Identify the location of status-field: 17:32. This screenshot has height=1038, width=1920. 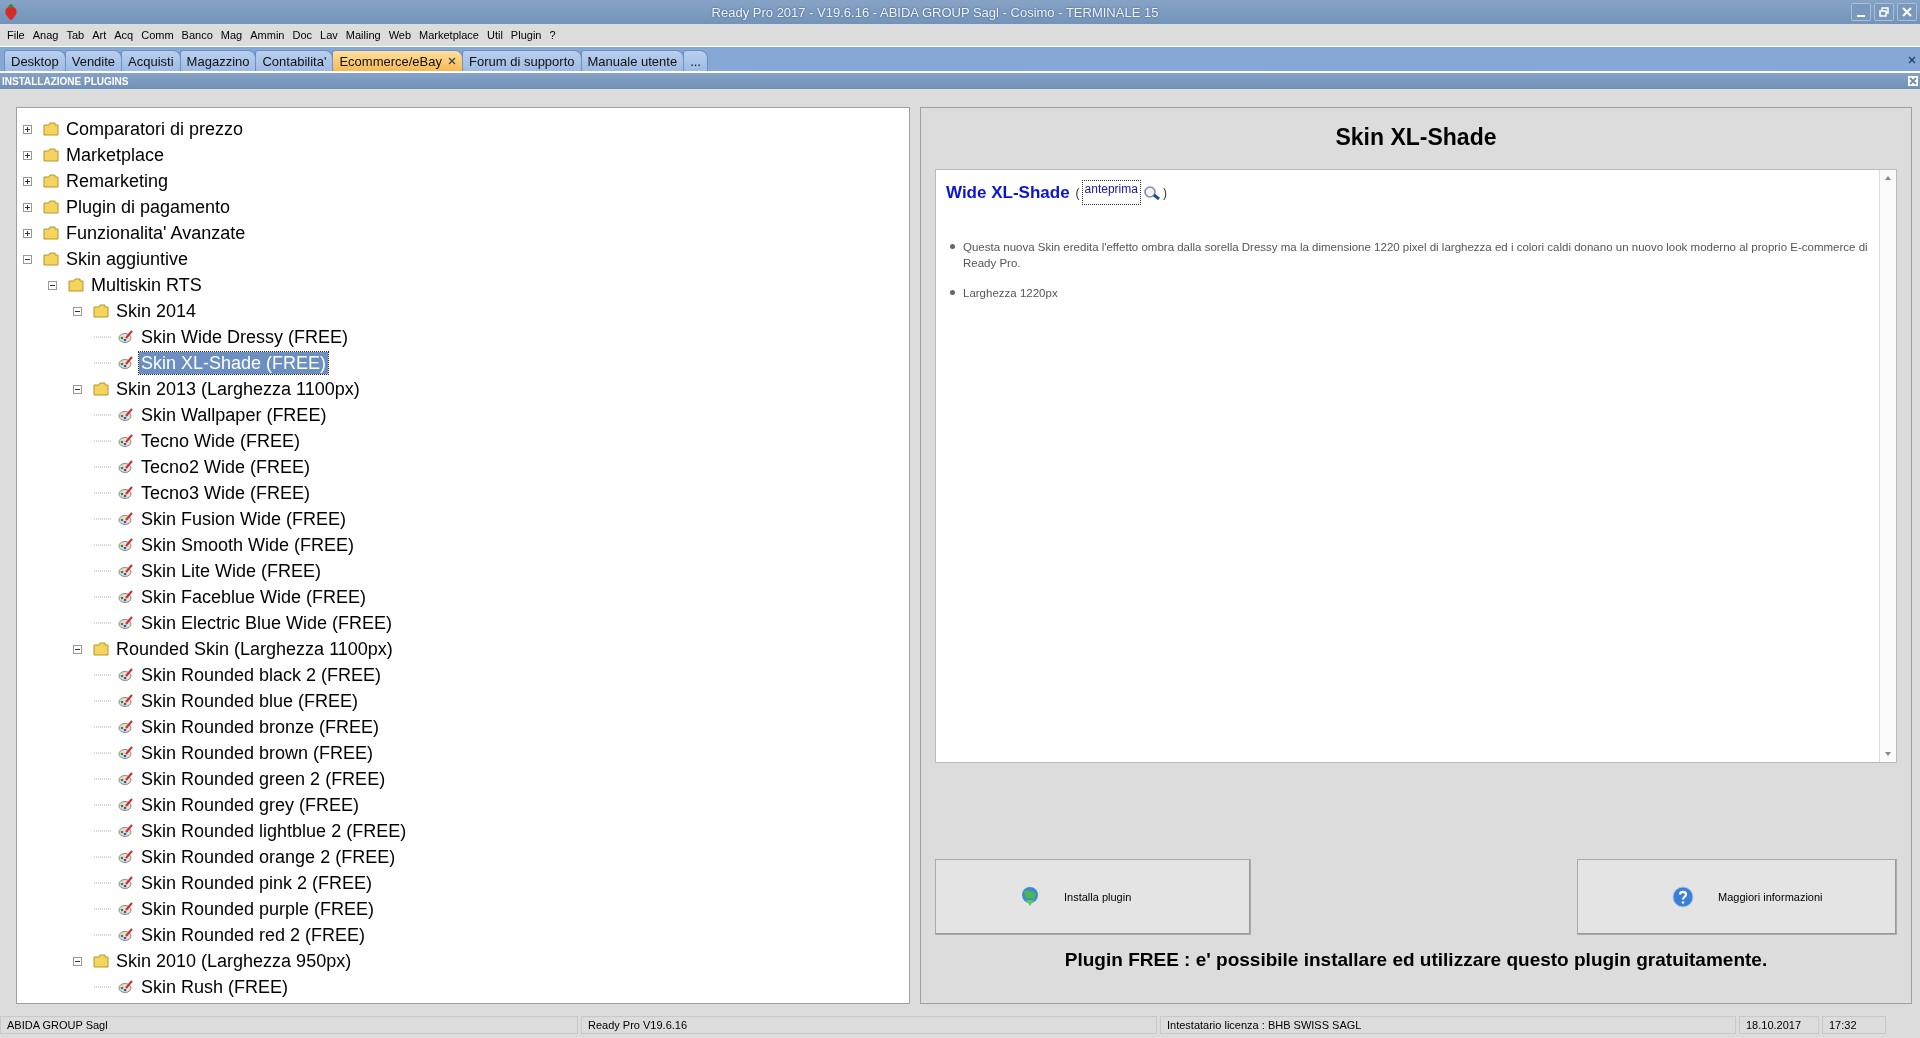
(1854, 1025).